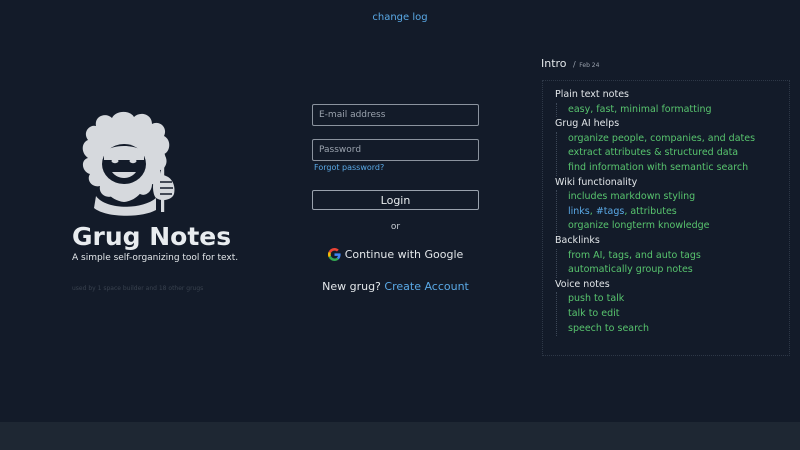 This screenshot has width=800, height=450. I want to click on email-input, so click(395, 115).